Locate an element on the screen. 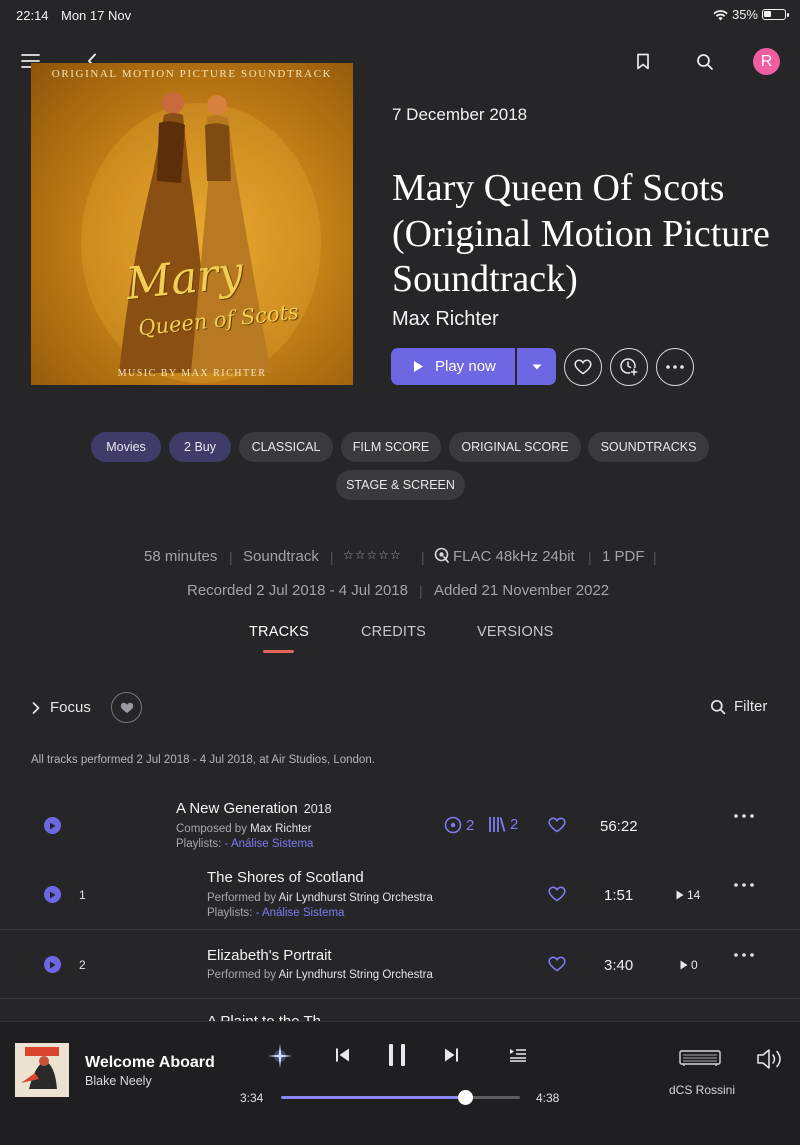 This screenshot has width=800, height=1145. heart-icon is located at coordinates (557, 894).